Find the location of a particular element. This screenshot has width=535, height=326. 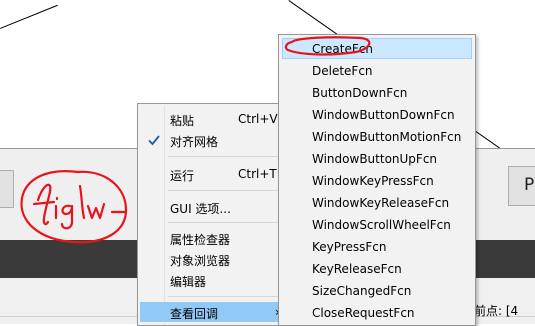

submenu-item-windowkeyreleasefcn: WindowKeyReleaseFcn is located at coordinates (377, 202).